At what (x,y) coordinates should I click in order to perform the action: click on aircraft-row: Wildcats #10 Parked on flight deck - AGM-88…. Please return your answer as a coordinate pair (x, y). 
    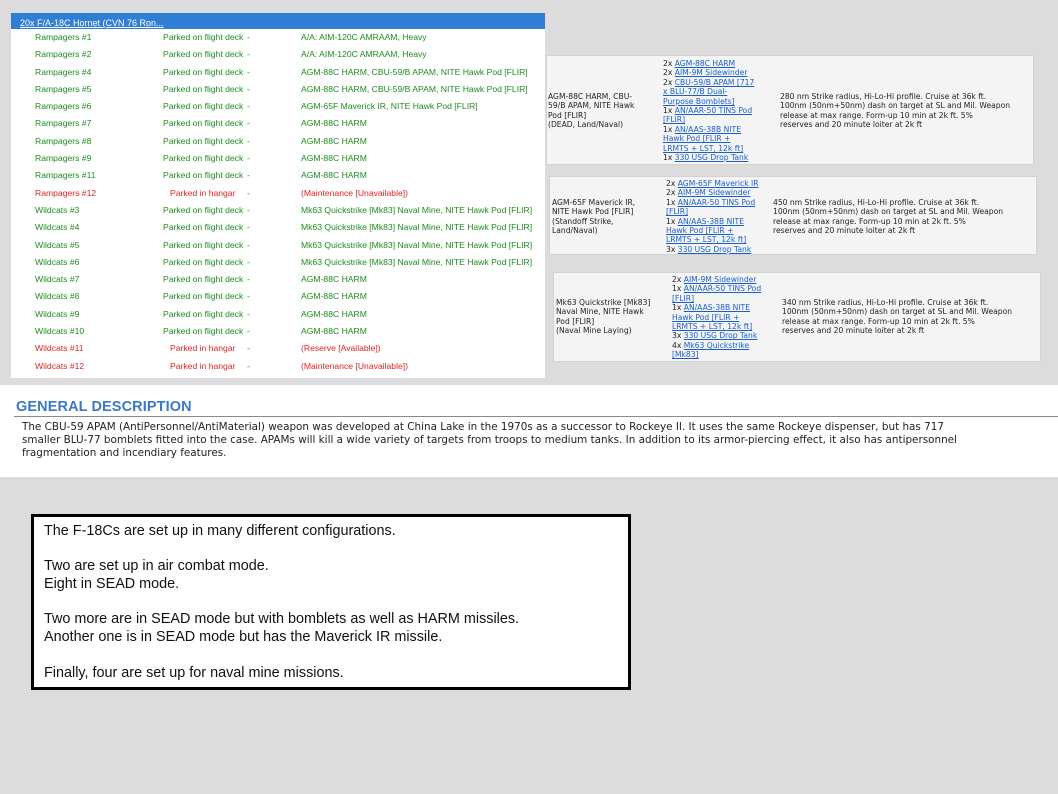
    Looking at the image, I should click on (278, 331).